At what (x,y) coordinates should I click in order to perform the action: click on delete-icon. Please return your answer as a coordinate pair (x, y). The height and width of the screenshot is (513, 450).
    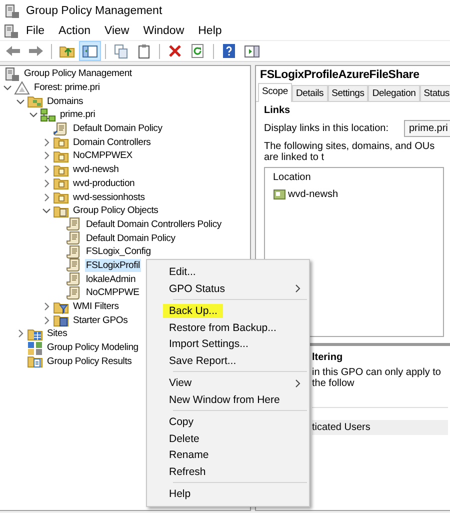
    Looking at the image, I should click on (175, 51).